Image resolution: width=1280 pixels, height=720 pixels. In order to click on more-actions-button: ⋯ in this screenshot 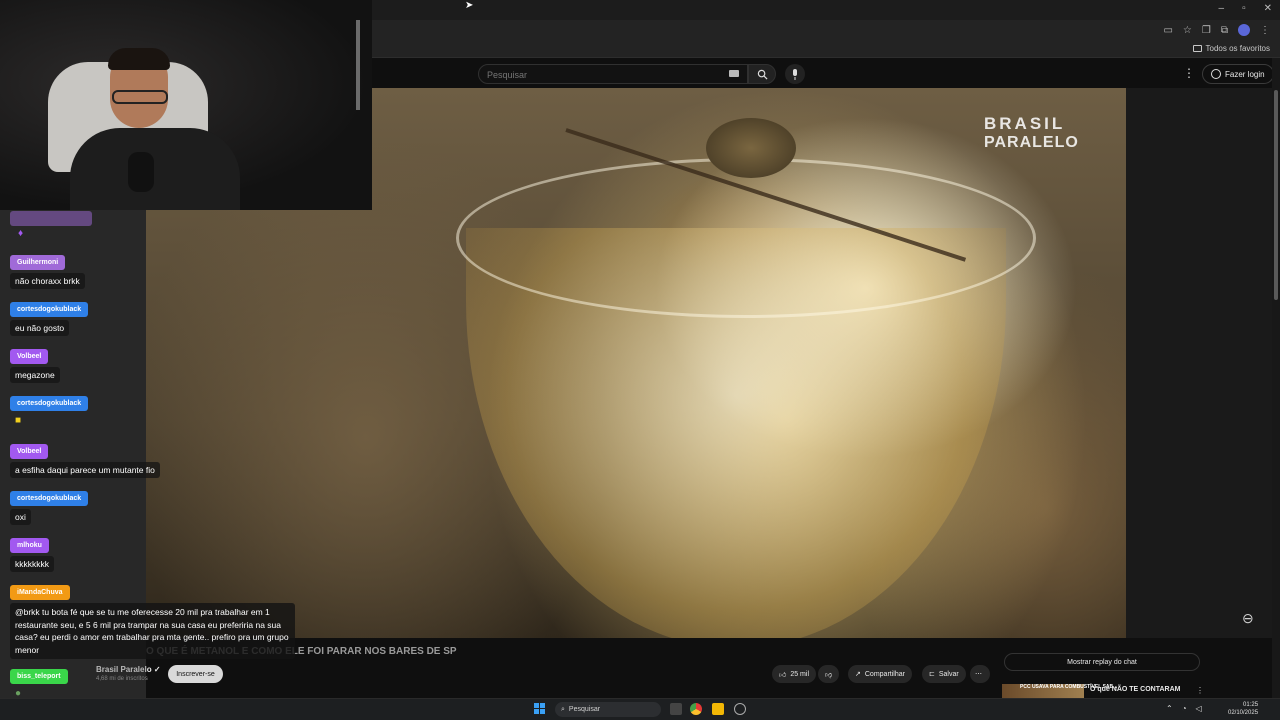, I will do `click(980, 674)`.